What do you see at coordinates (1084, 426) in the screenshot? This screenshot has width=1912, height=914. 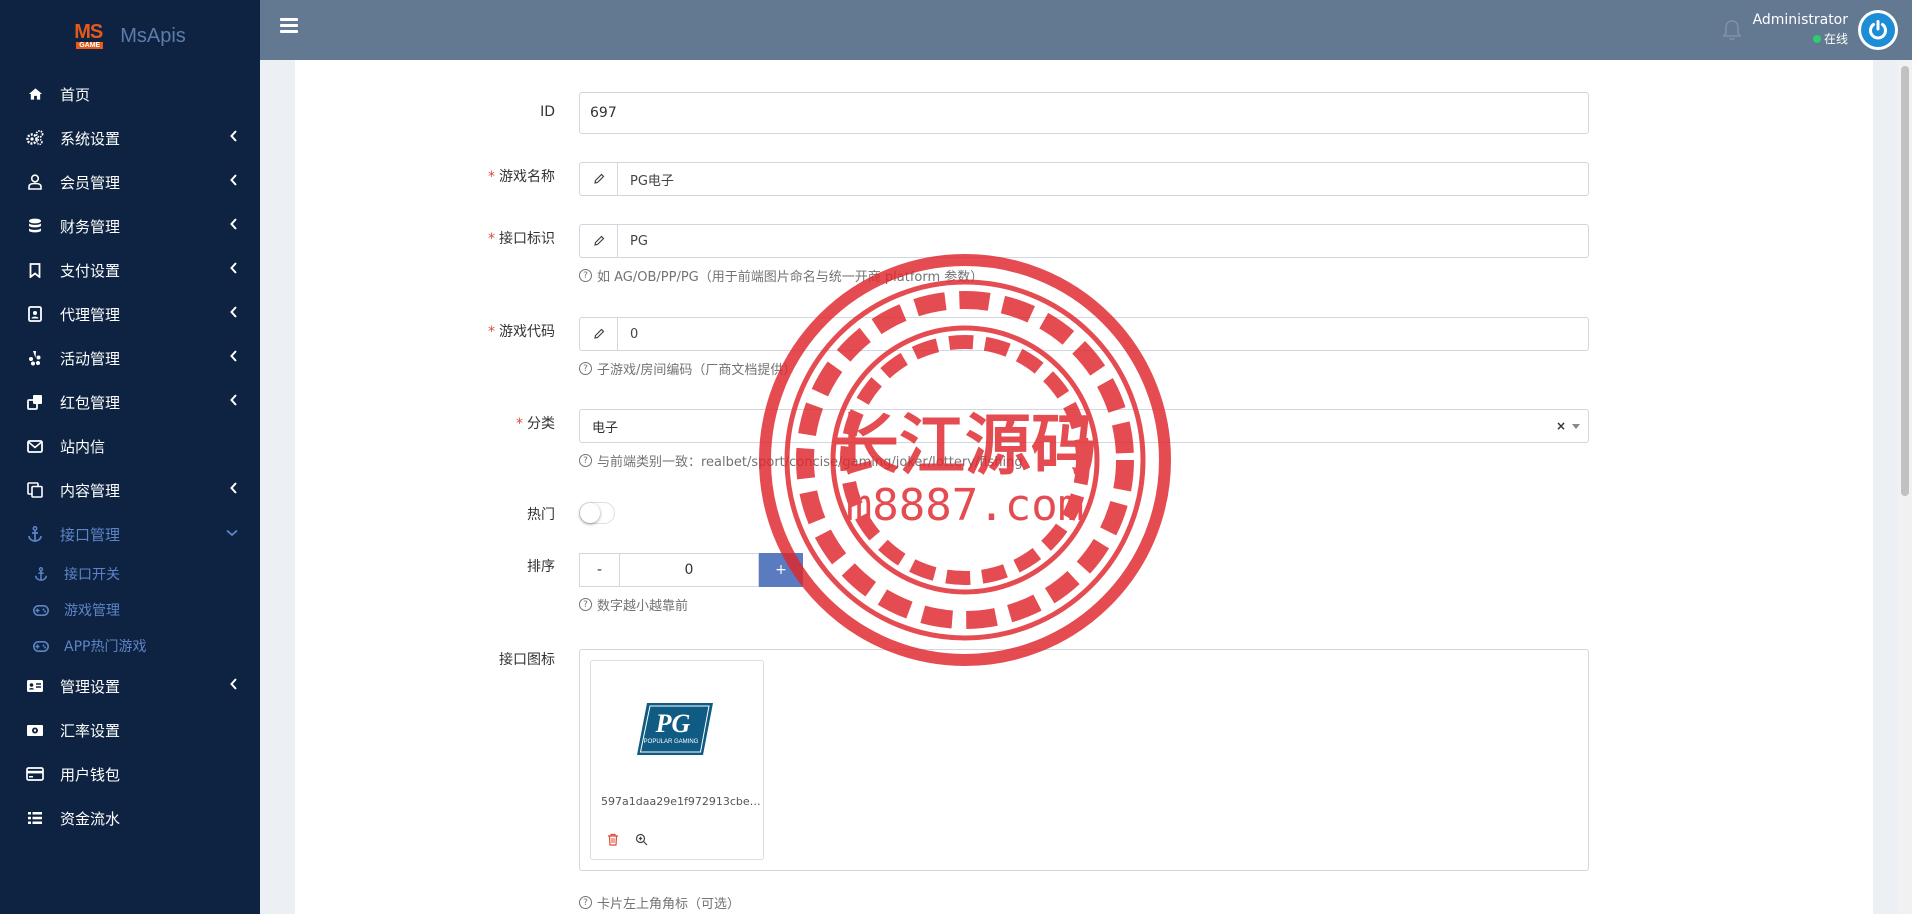 I see `category-select: 电子 ×` at bounding box center [1084, 426].